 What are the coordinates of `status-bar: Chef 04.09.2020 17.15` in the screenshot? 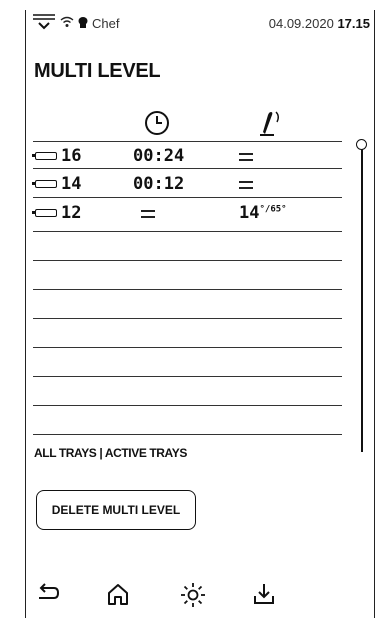 It's located at (201, 23).